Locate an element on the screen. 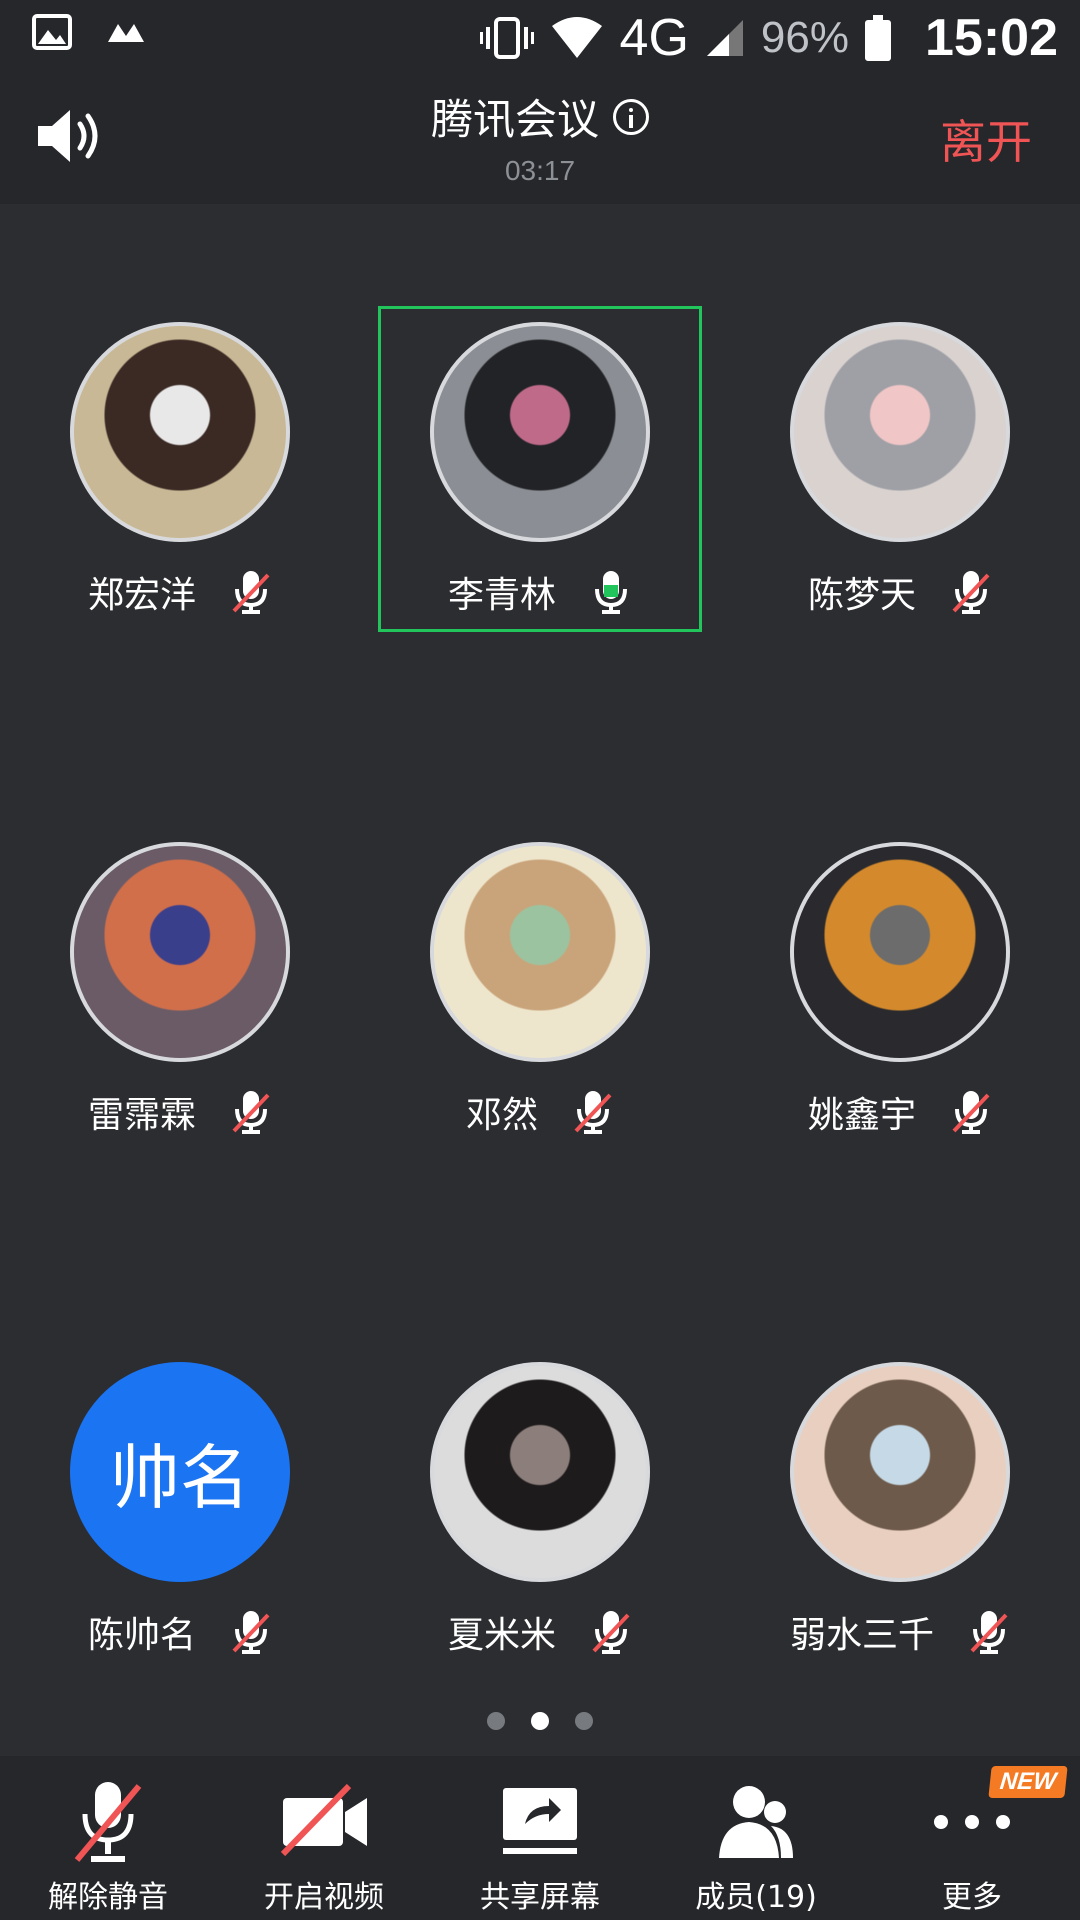 This screenshot has height=1920, width=1080. share-screen-icon is located at coordinates (540, 1821).